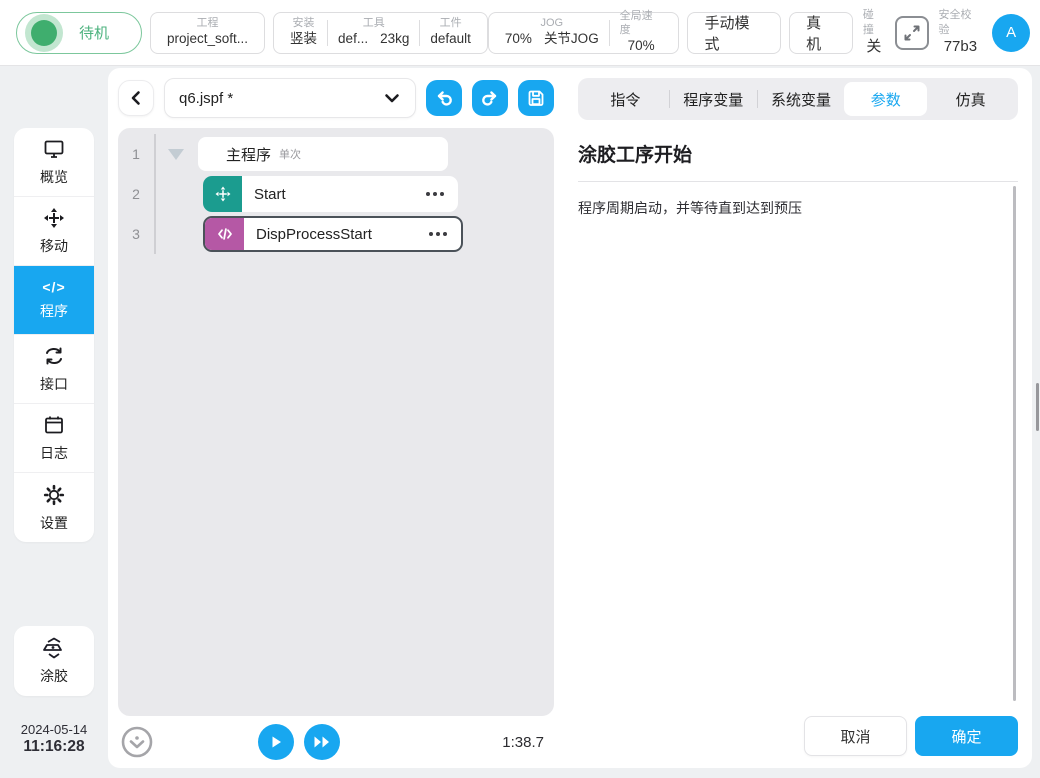 The height and width of the screenshot is (778, 1040). What do you see at coordinates (970, 99) in the screenshot?
I see `tab-simulation: 仿真` at bounding box center [970, 99].